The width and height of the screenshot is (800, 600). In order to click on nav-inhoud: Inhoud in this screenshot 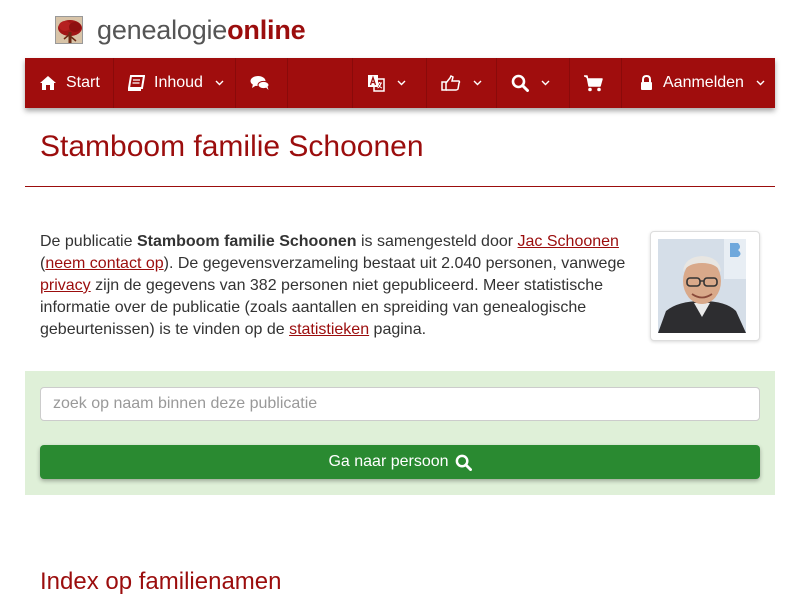, I will do `click(175, 83)`.